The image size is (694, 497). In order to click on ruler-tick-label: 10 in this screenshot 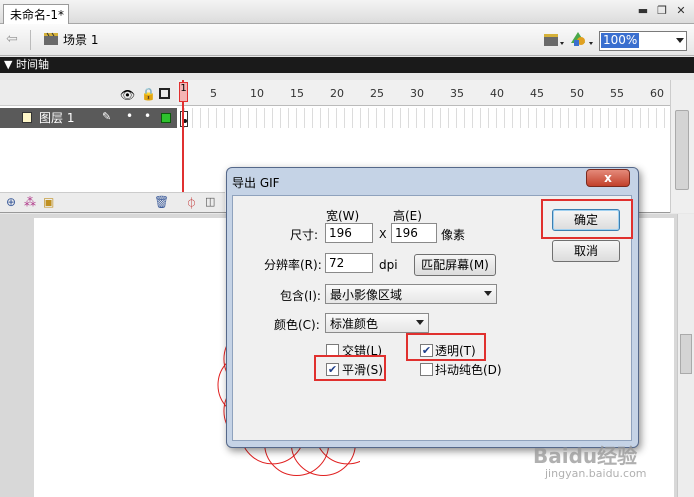, I will do `click(257, 93)`.